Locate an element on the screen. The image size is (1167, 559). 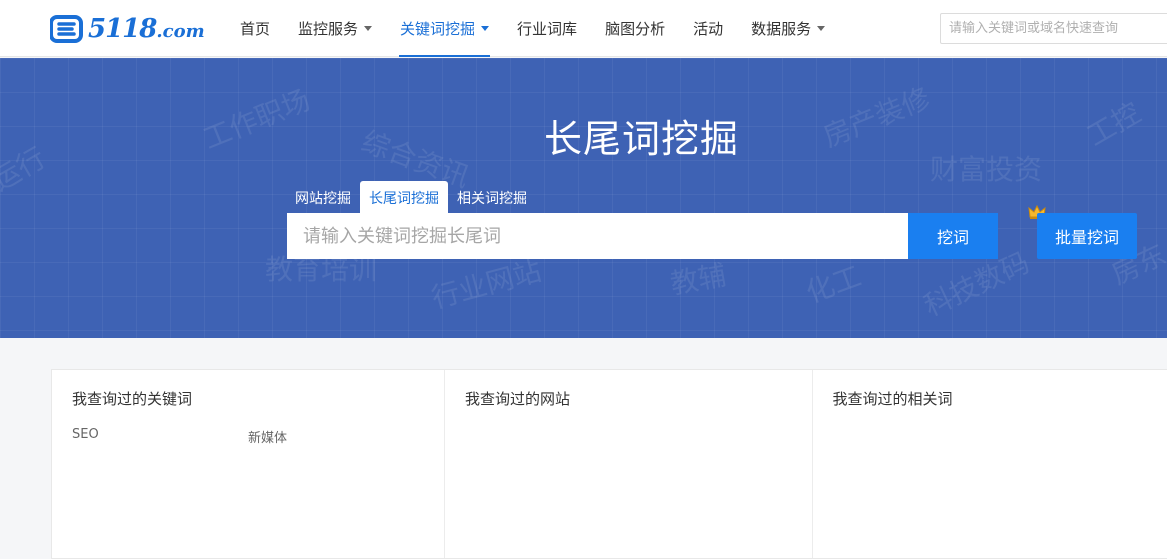
quick-search-input is located at coordinates (1053, 28).